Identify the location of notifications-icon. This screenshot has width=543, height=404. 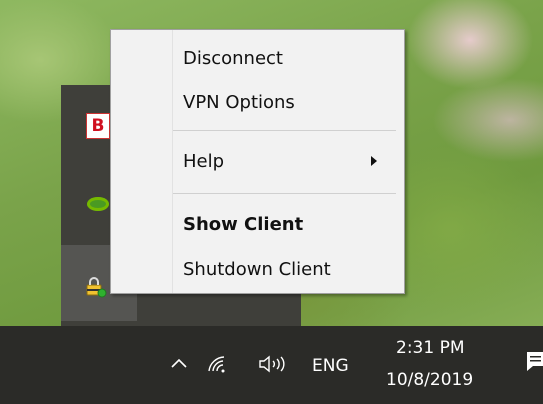
(534, 364).